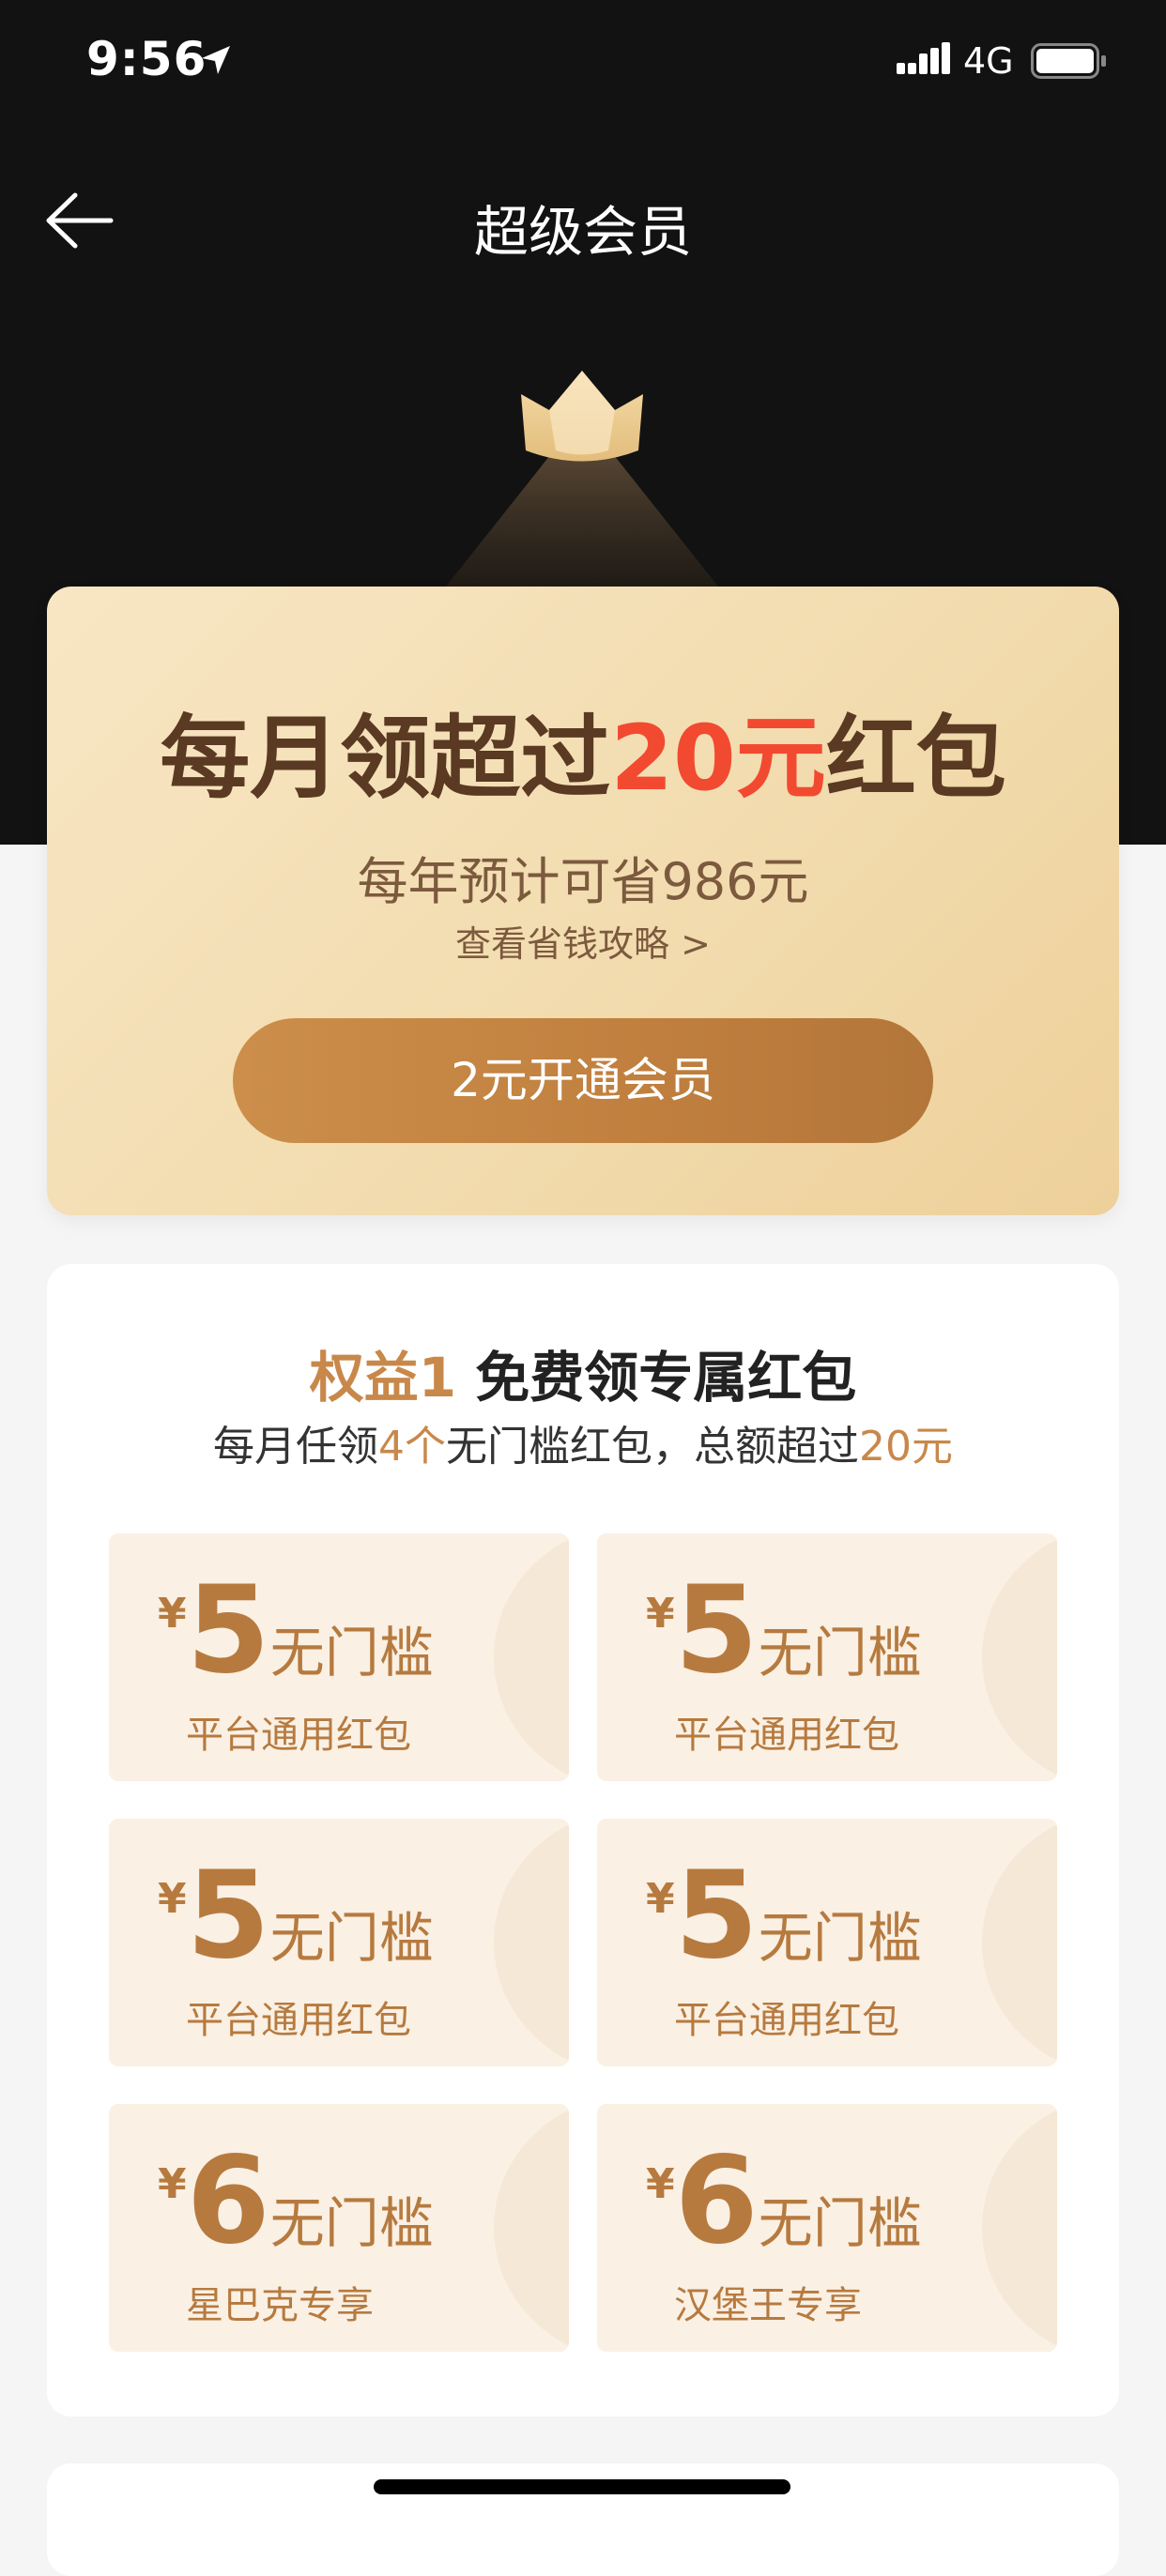 This screenshot has height=2576, width=1166. I want to click on coupon-card: ¥6无门槛 汉堡王专享, so click(827, 2228).